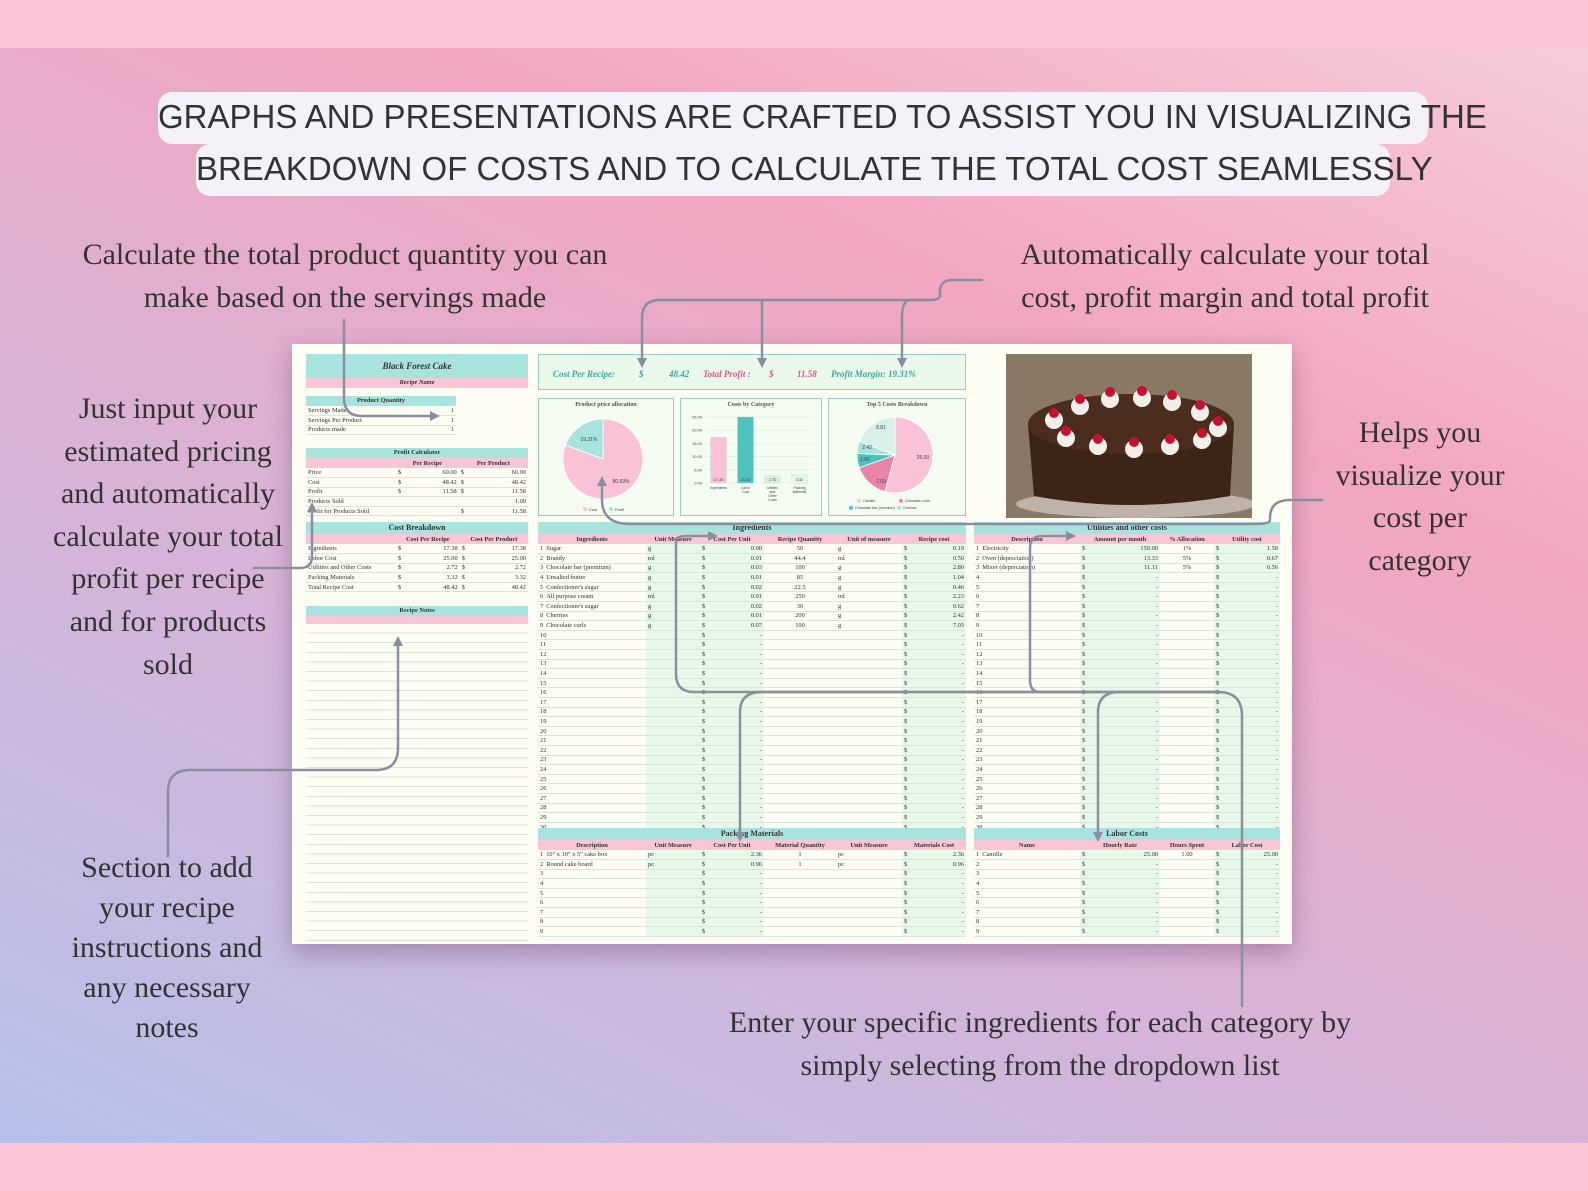 The image size is (1588, 1191). I want to click on recipe-quantity-input: 100, so click(800, 625).